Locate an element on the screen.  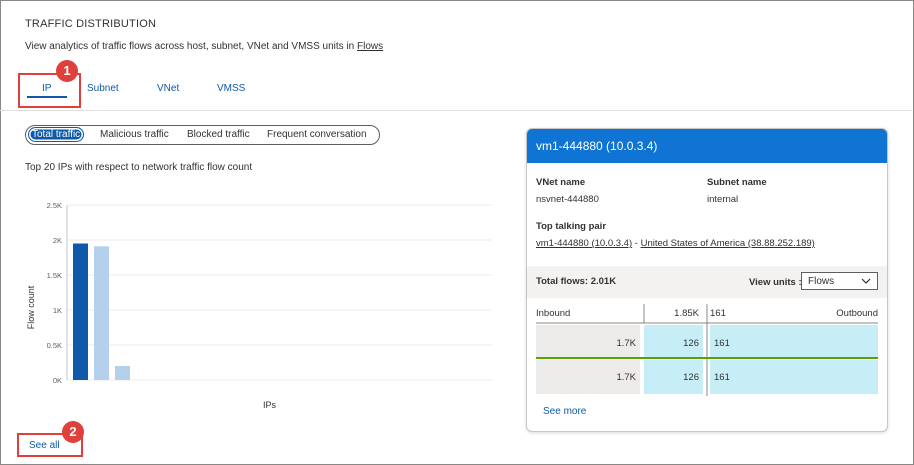
view-units-value: Flows is located at coordinates (821, 281).